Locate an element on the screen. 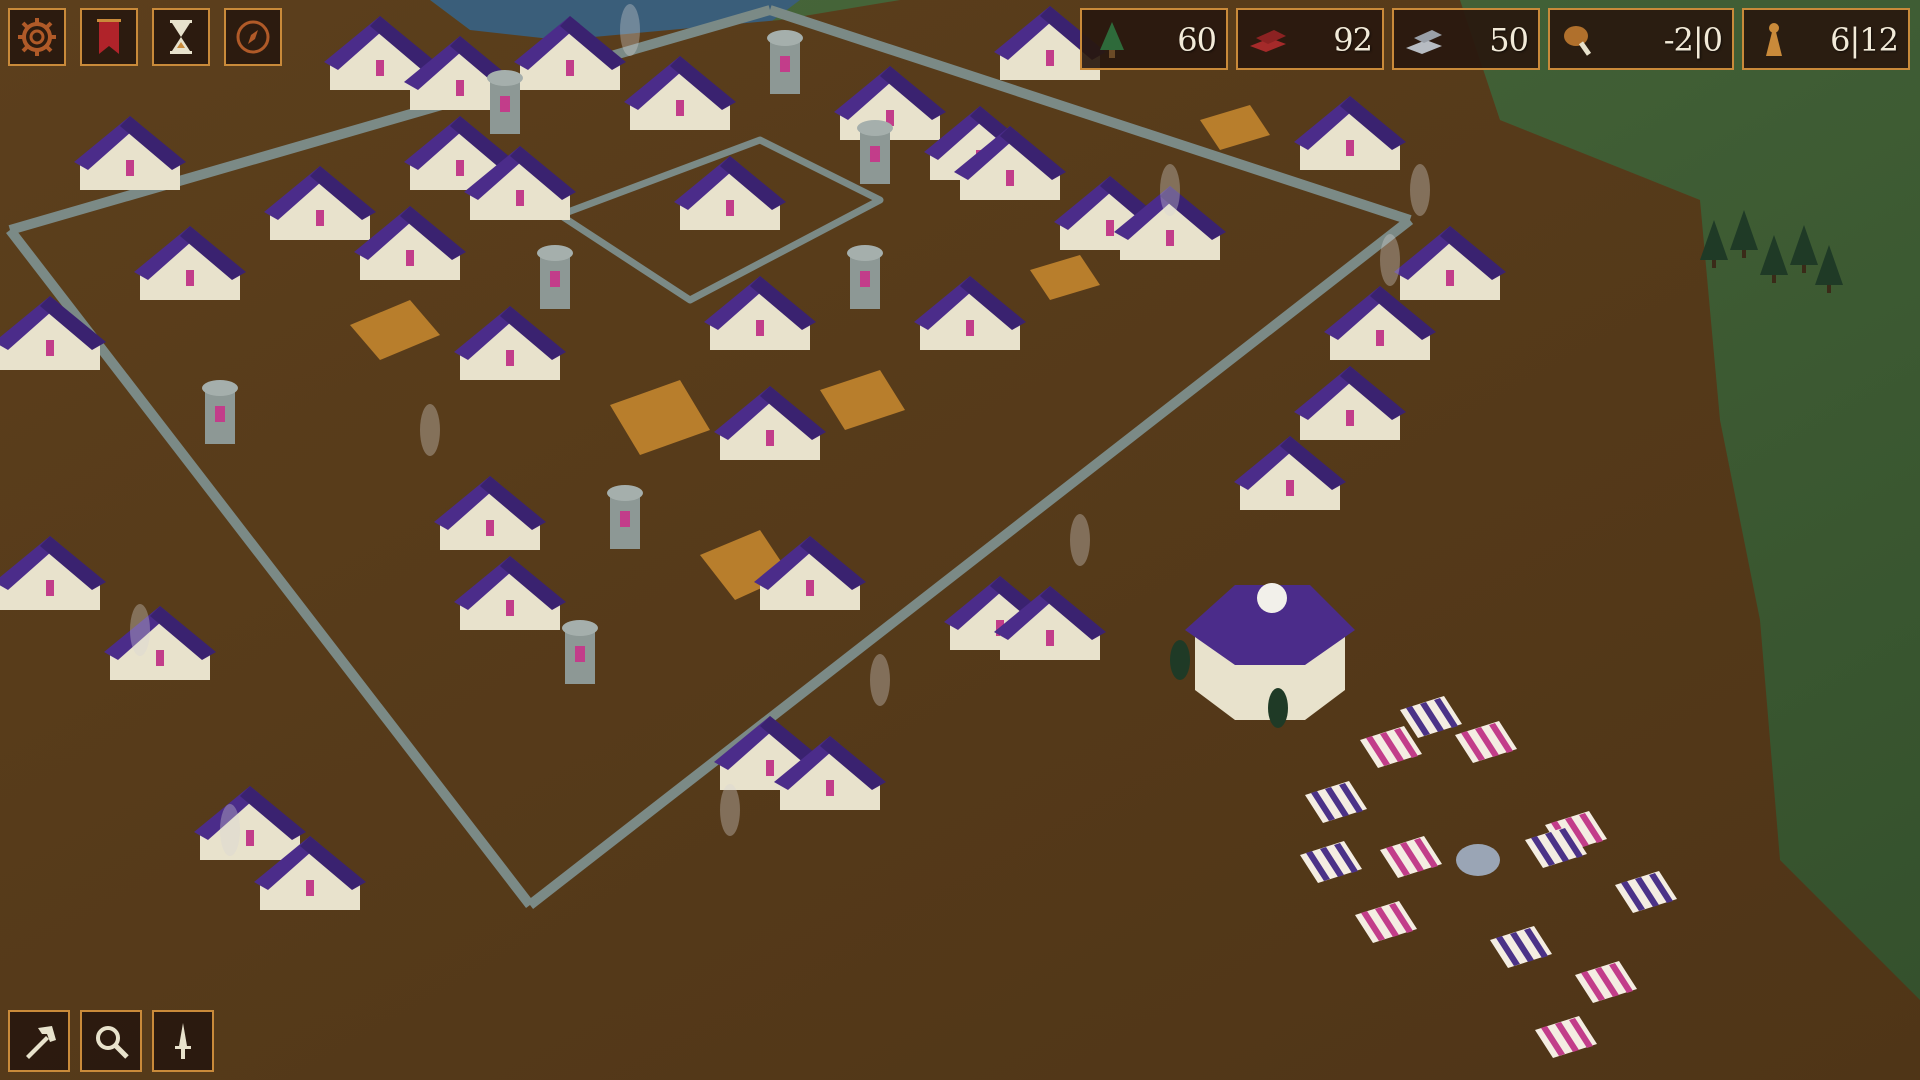 This screenshot has width=1920, height=1080. wood-resource: 60 is located at coordinates (1154, 39).